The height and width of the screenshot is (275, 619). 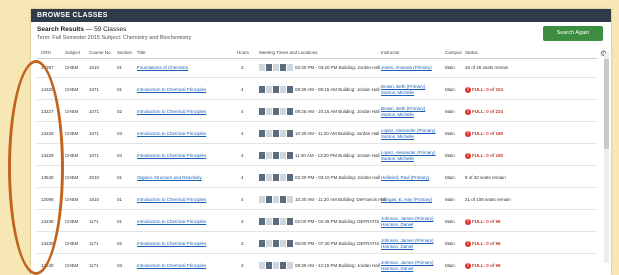 I want to click on alert-icon: !, so click(x=468, y=222).